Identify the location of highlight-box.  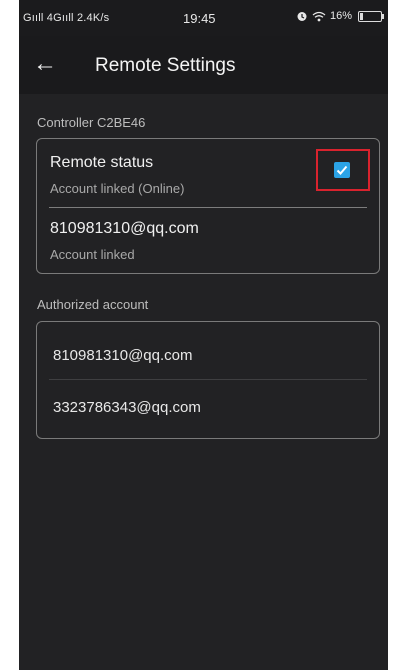
(343, 170).